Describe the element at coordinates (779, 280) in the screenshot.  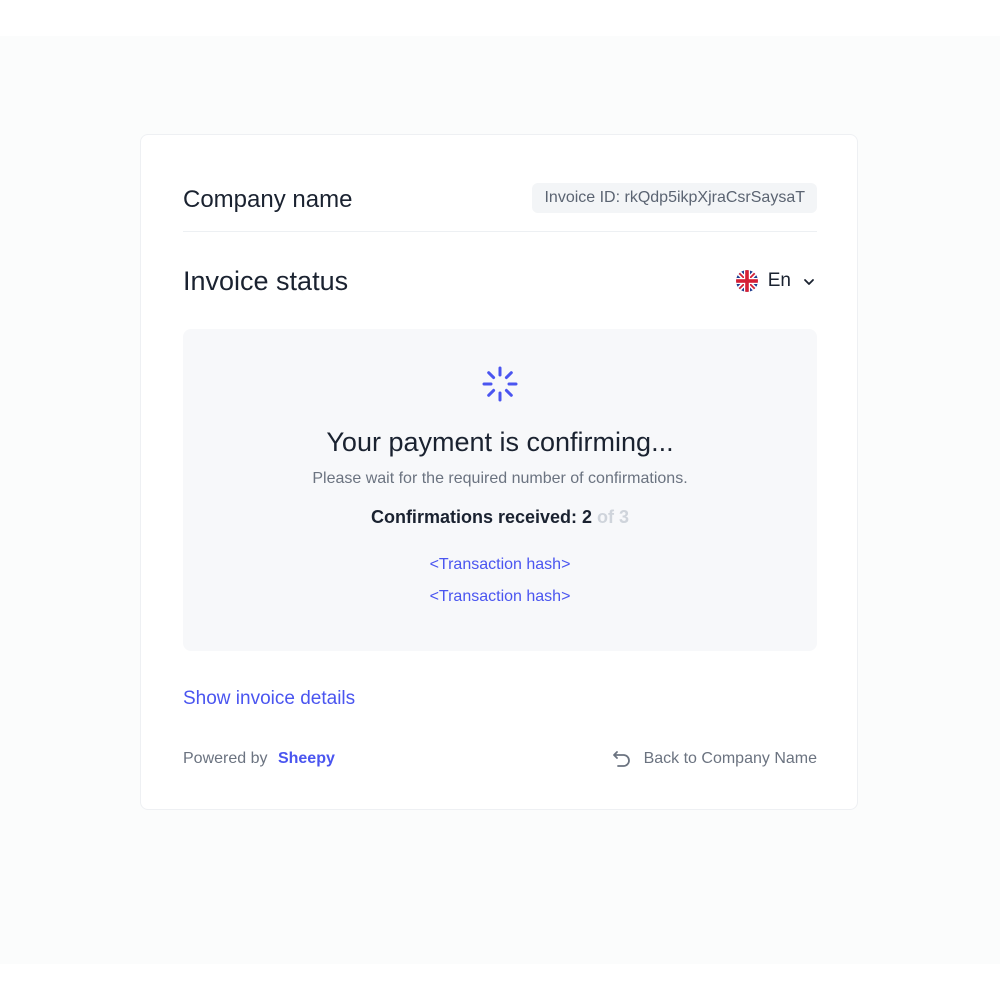
I see `language-label: En` at that location.